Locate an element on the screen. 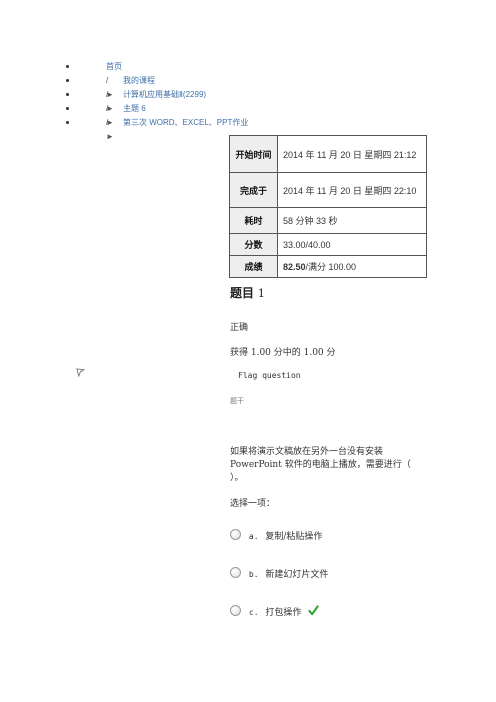 This screenshot has height=702, width=496. summary-row-marks: 分数 33.00/40.00 is located at coordinates (328, 244).